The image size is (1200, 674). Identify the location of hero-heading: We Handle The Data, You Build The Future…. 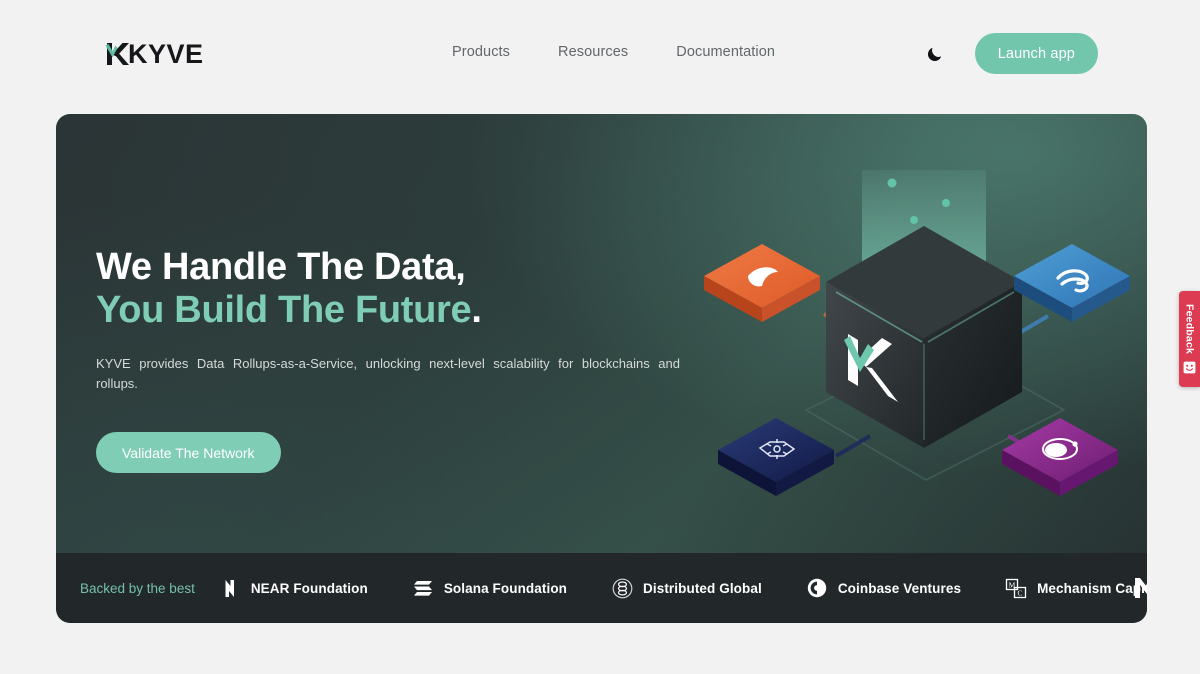
(396, 289).